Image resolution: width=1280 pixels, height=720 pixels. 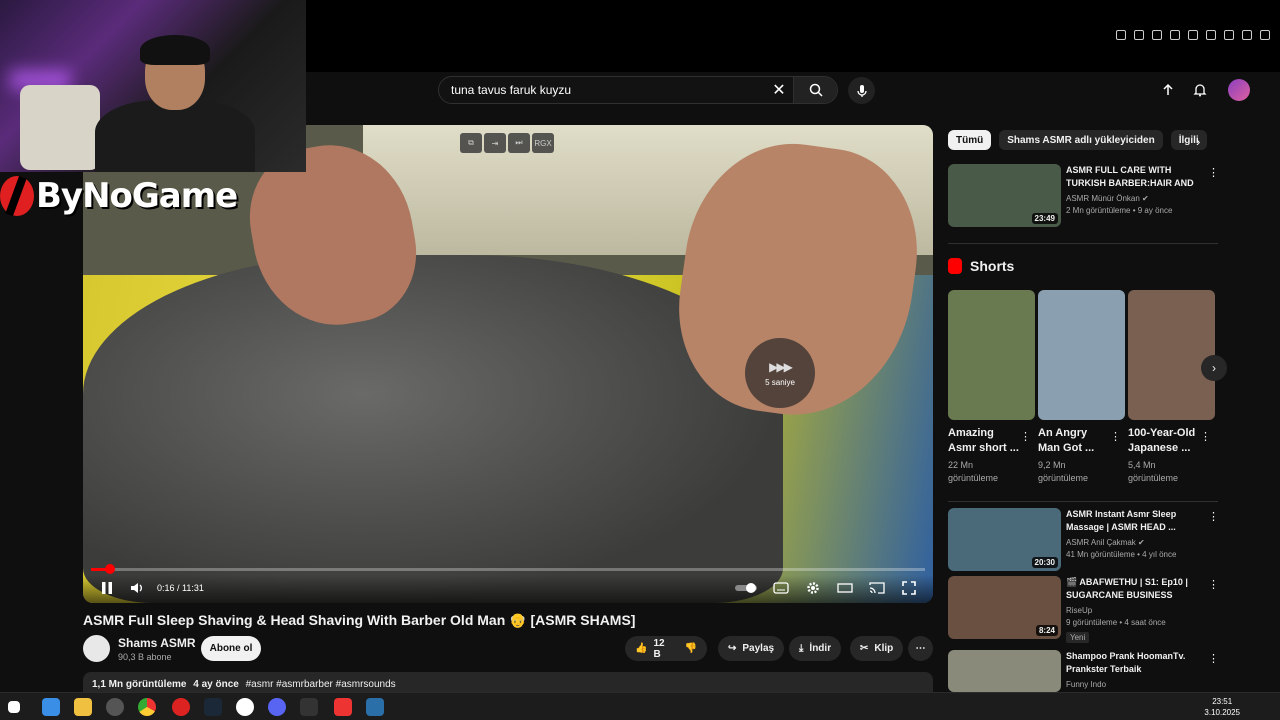 What do you see at coordinates (1168, 90) in the screenshot?
I see `upload-button` at bounding box center [1168, 90].